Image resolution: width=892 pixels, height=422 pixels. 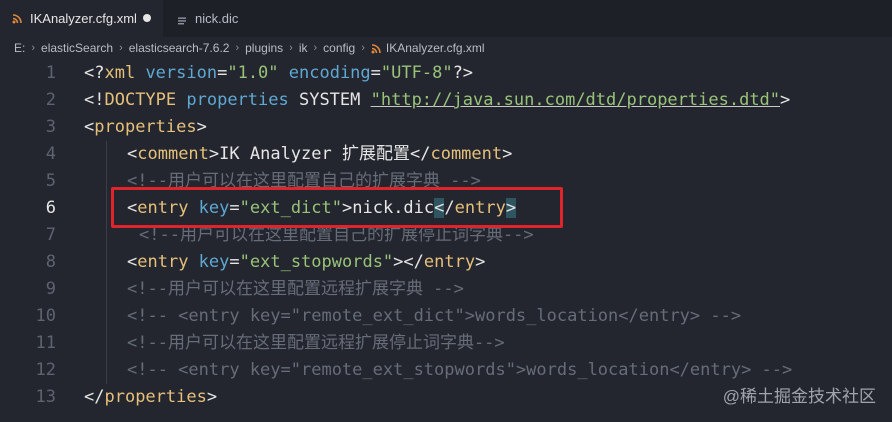 I want to click on code-line-13: </properties>, so click(x=151, y=397).